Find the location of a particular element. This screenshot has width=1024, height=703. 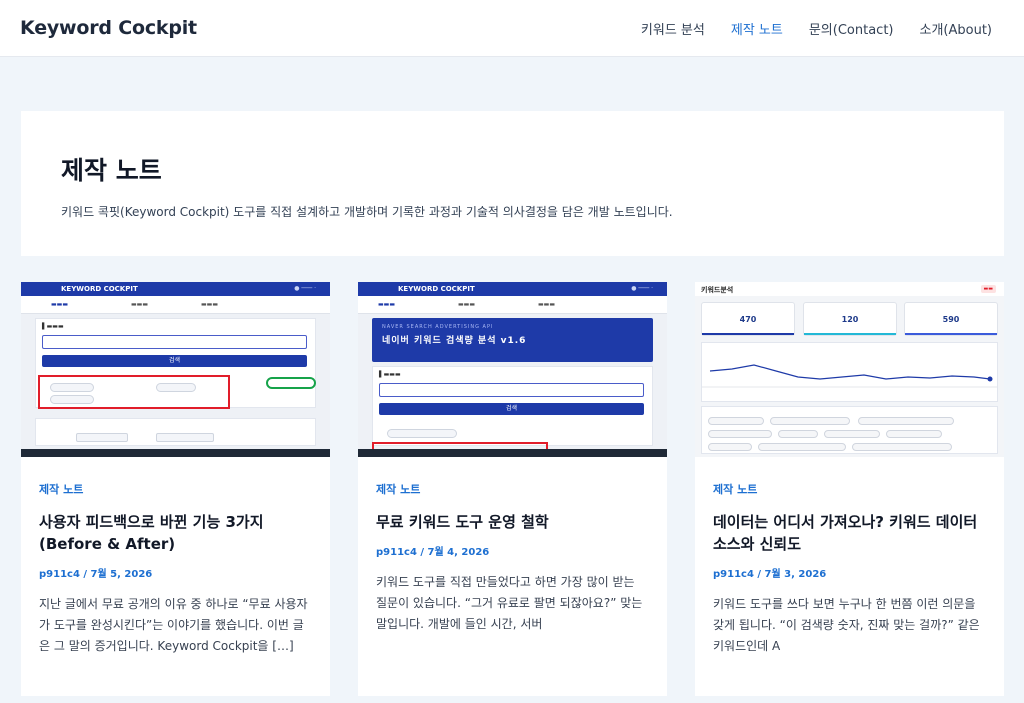

mock-kpi-value: 470 is located at coordinates (748, 319).